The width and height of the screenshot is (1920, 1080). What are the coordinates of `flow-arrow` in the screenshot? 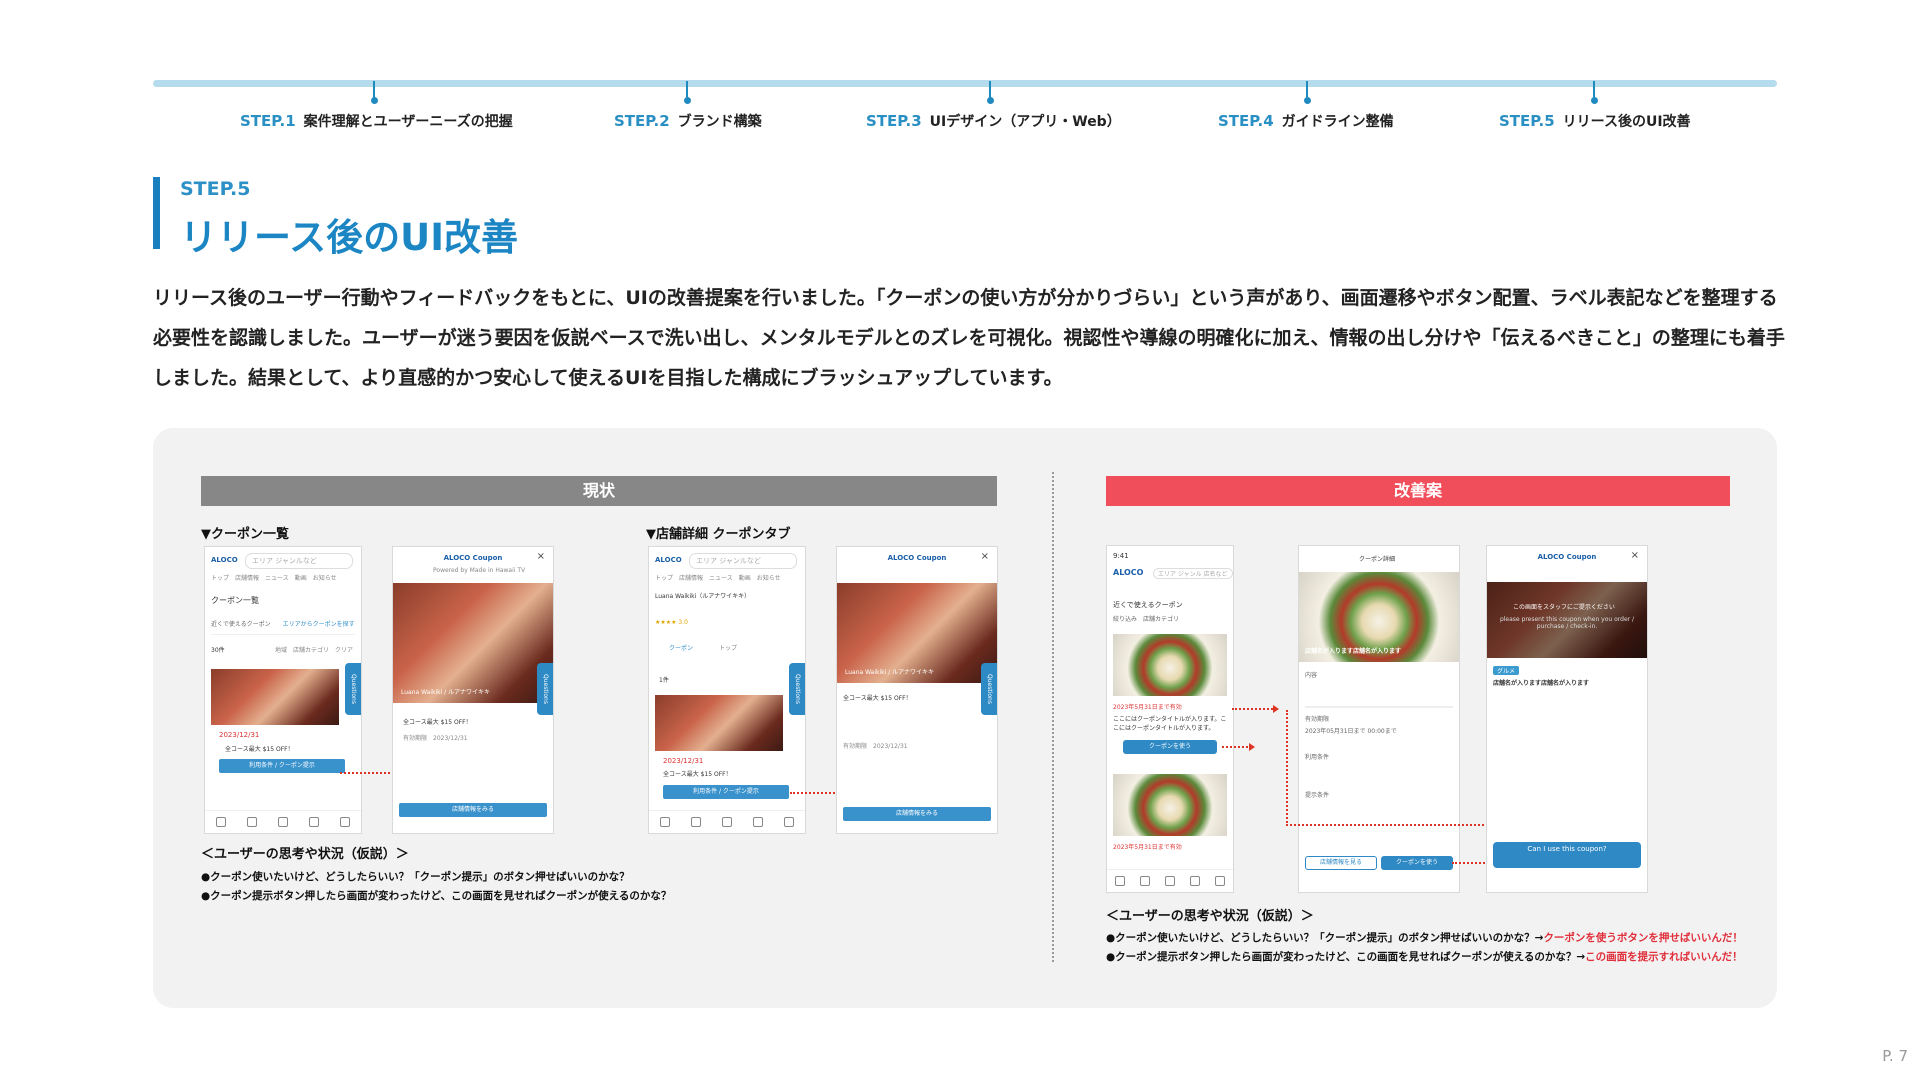 It's located at (1396, 825).